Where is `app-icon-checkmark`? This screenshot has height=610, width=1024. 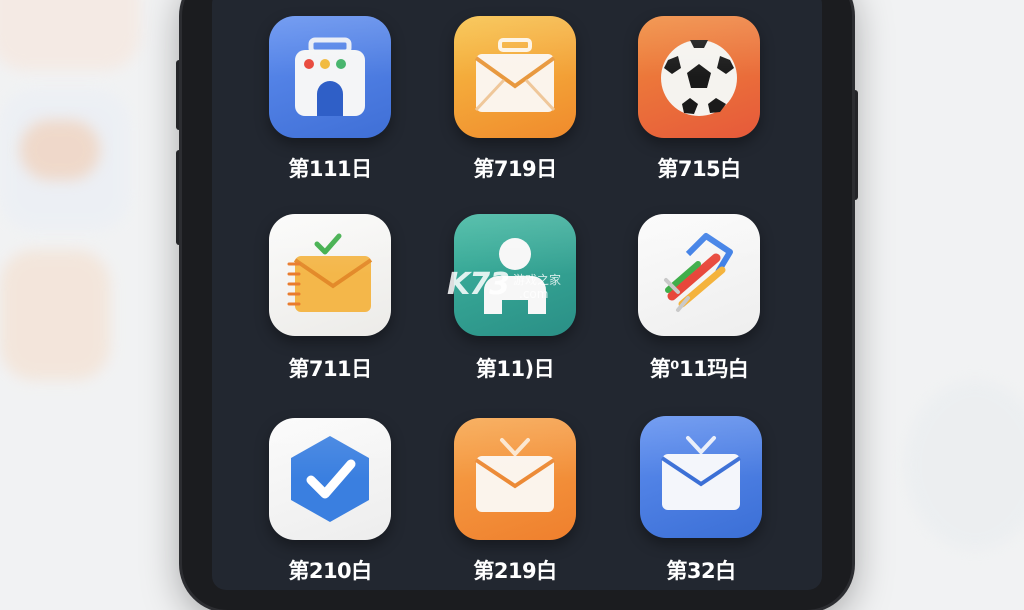
app-icon-checkmark is located at coordinates (330, 479).